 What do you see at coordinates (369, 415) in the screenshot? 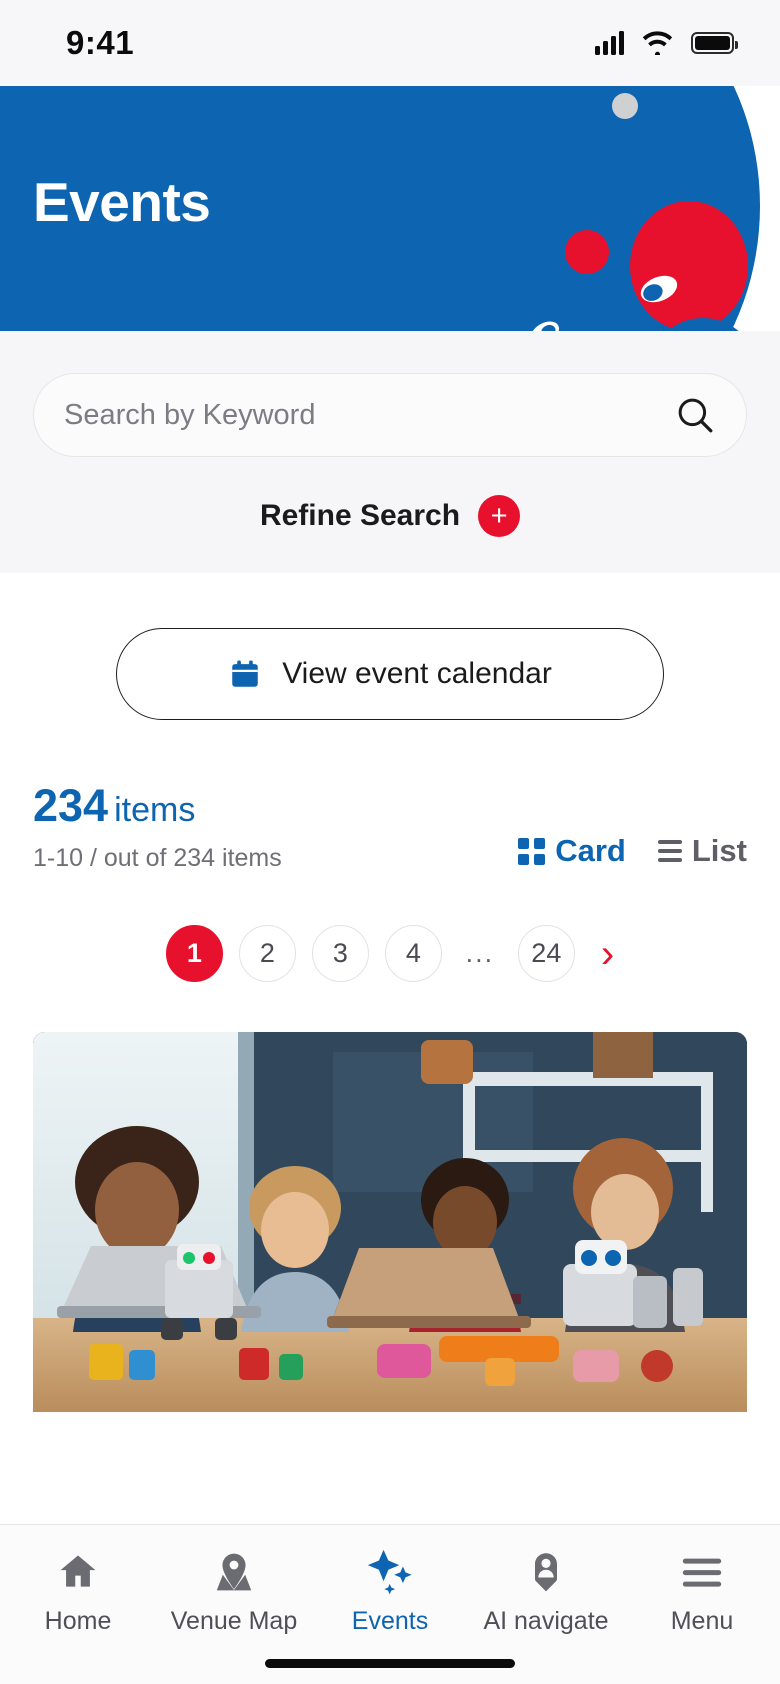
I see `search-input` at bounding box center [369, 415].